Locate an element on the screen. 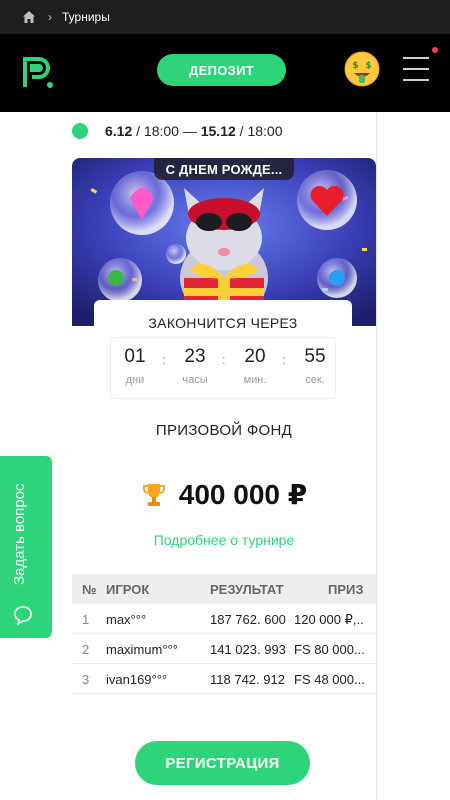 This screenshot has width=450, height=800. brand-logo is located at coordinates (38, 72).